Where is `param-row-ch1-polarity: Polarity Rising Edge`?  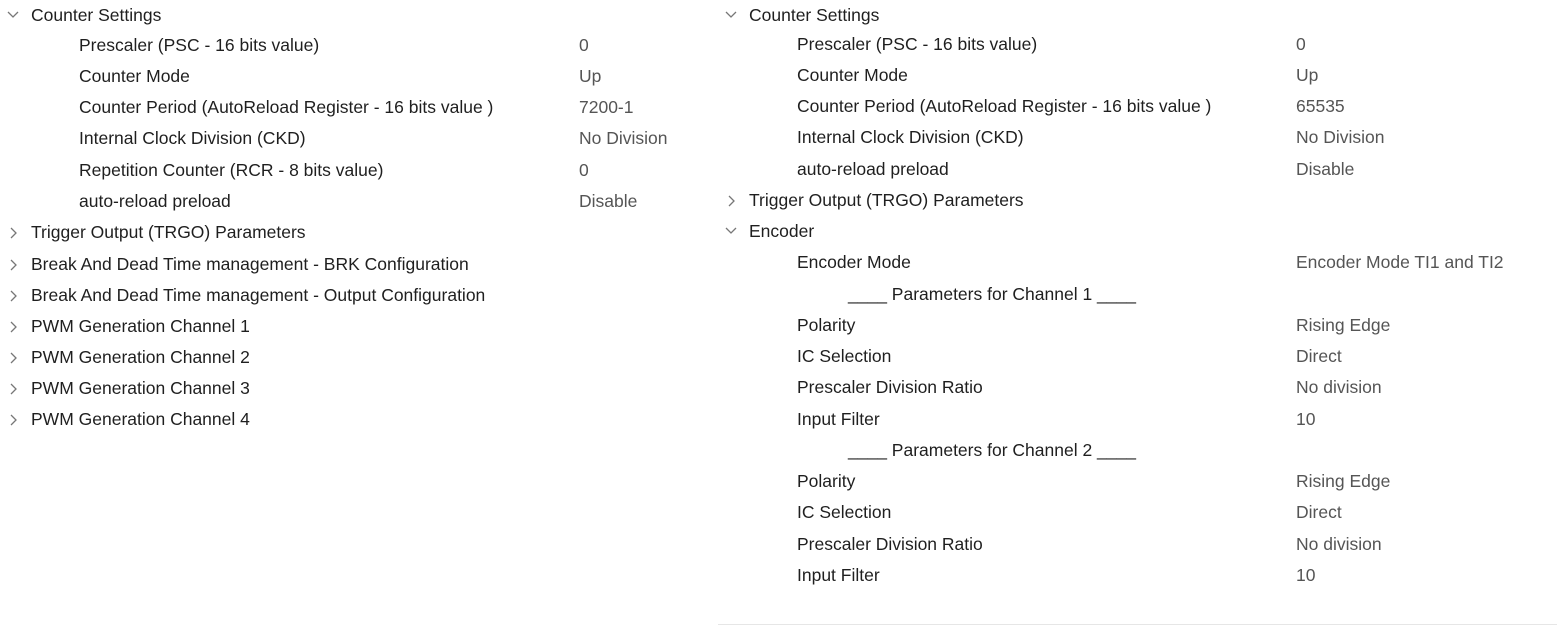
param-row-ch1-polarity: Polarity Rising Edge is located at coordinates (1137, 325).